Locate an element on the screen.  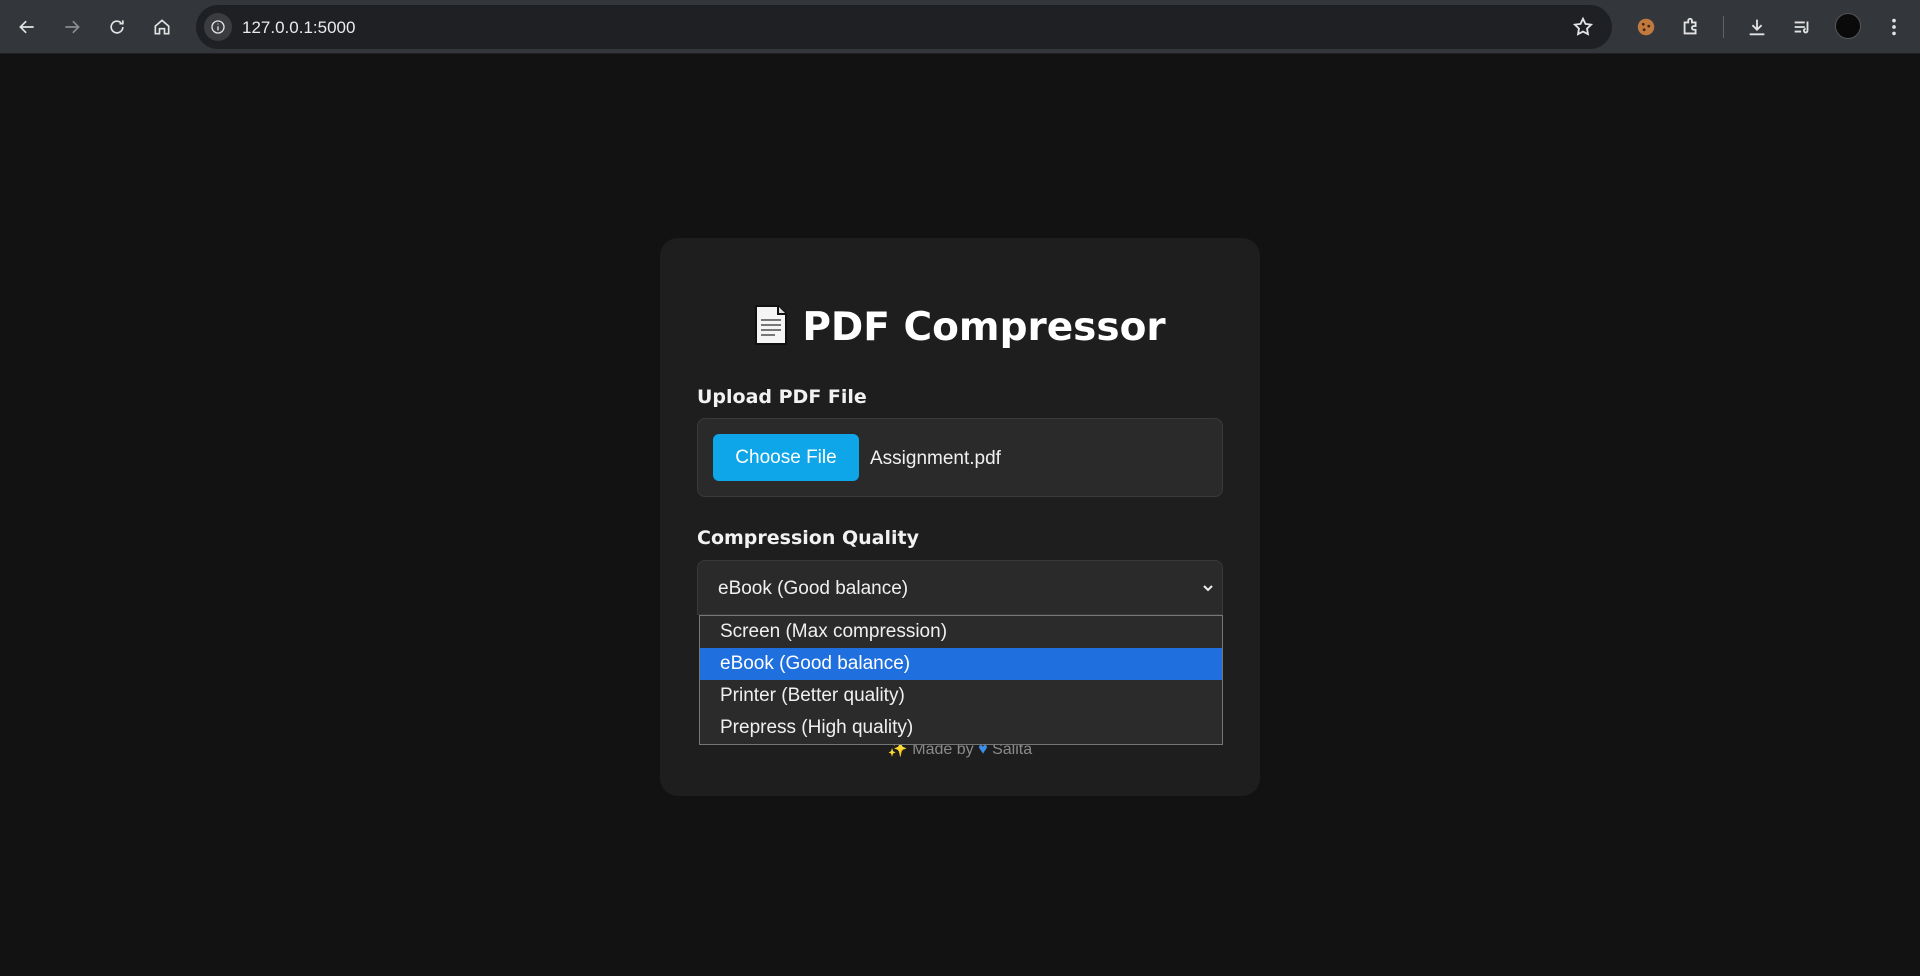
more-vertical-icon is located at coordinates (1894, 27).